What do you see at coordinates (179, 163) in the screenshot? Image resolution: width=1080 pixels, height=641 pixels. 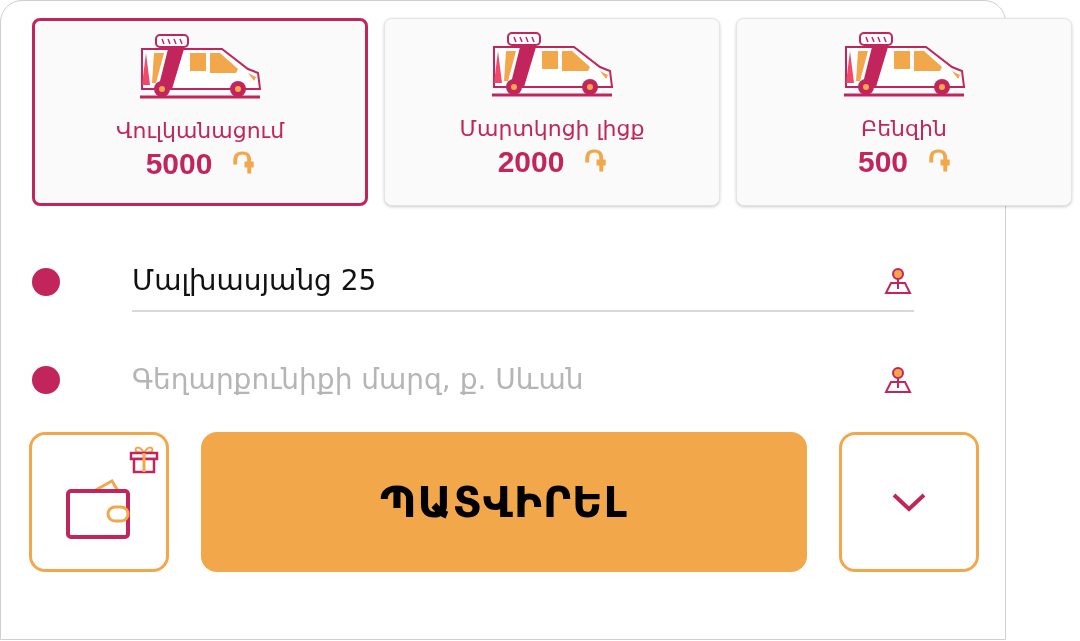 I see `service-price: 5000` at bounding box center [179, 163].